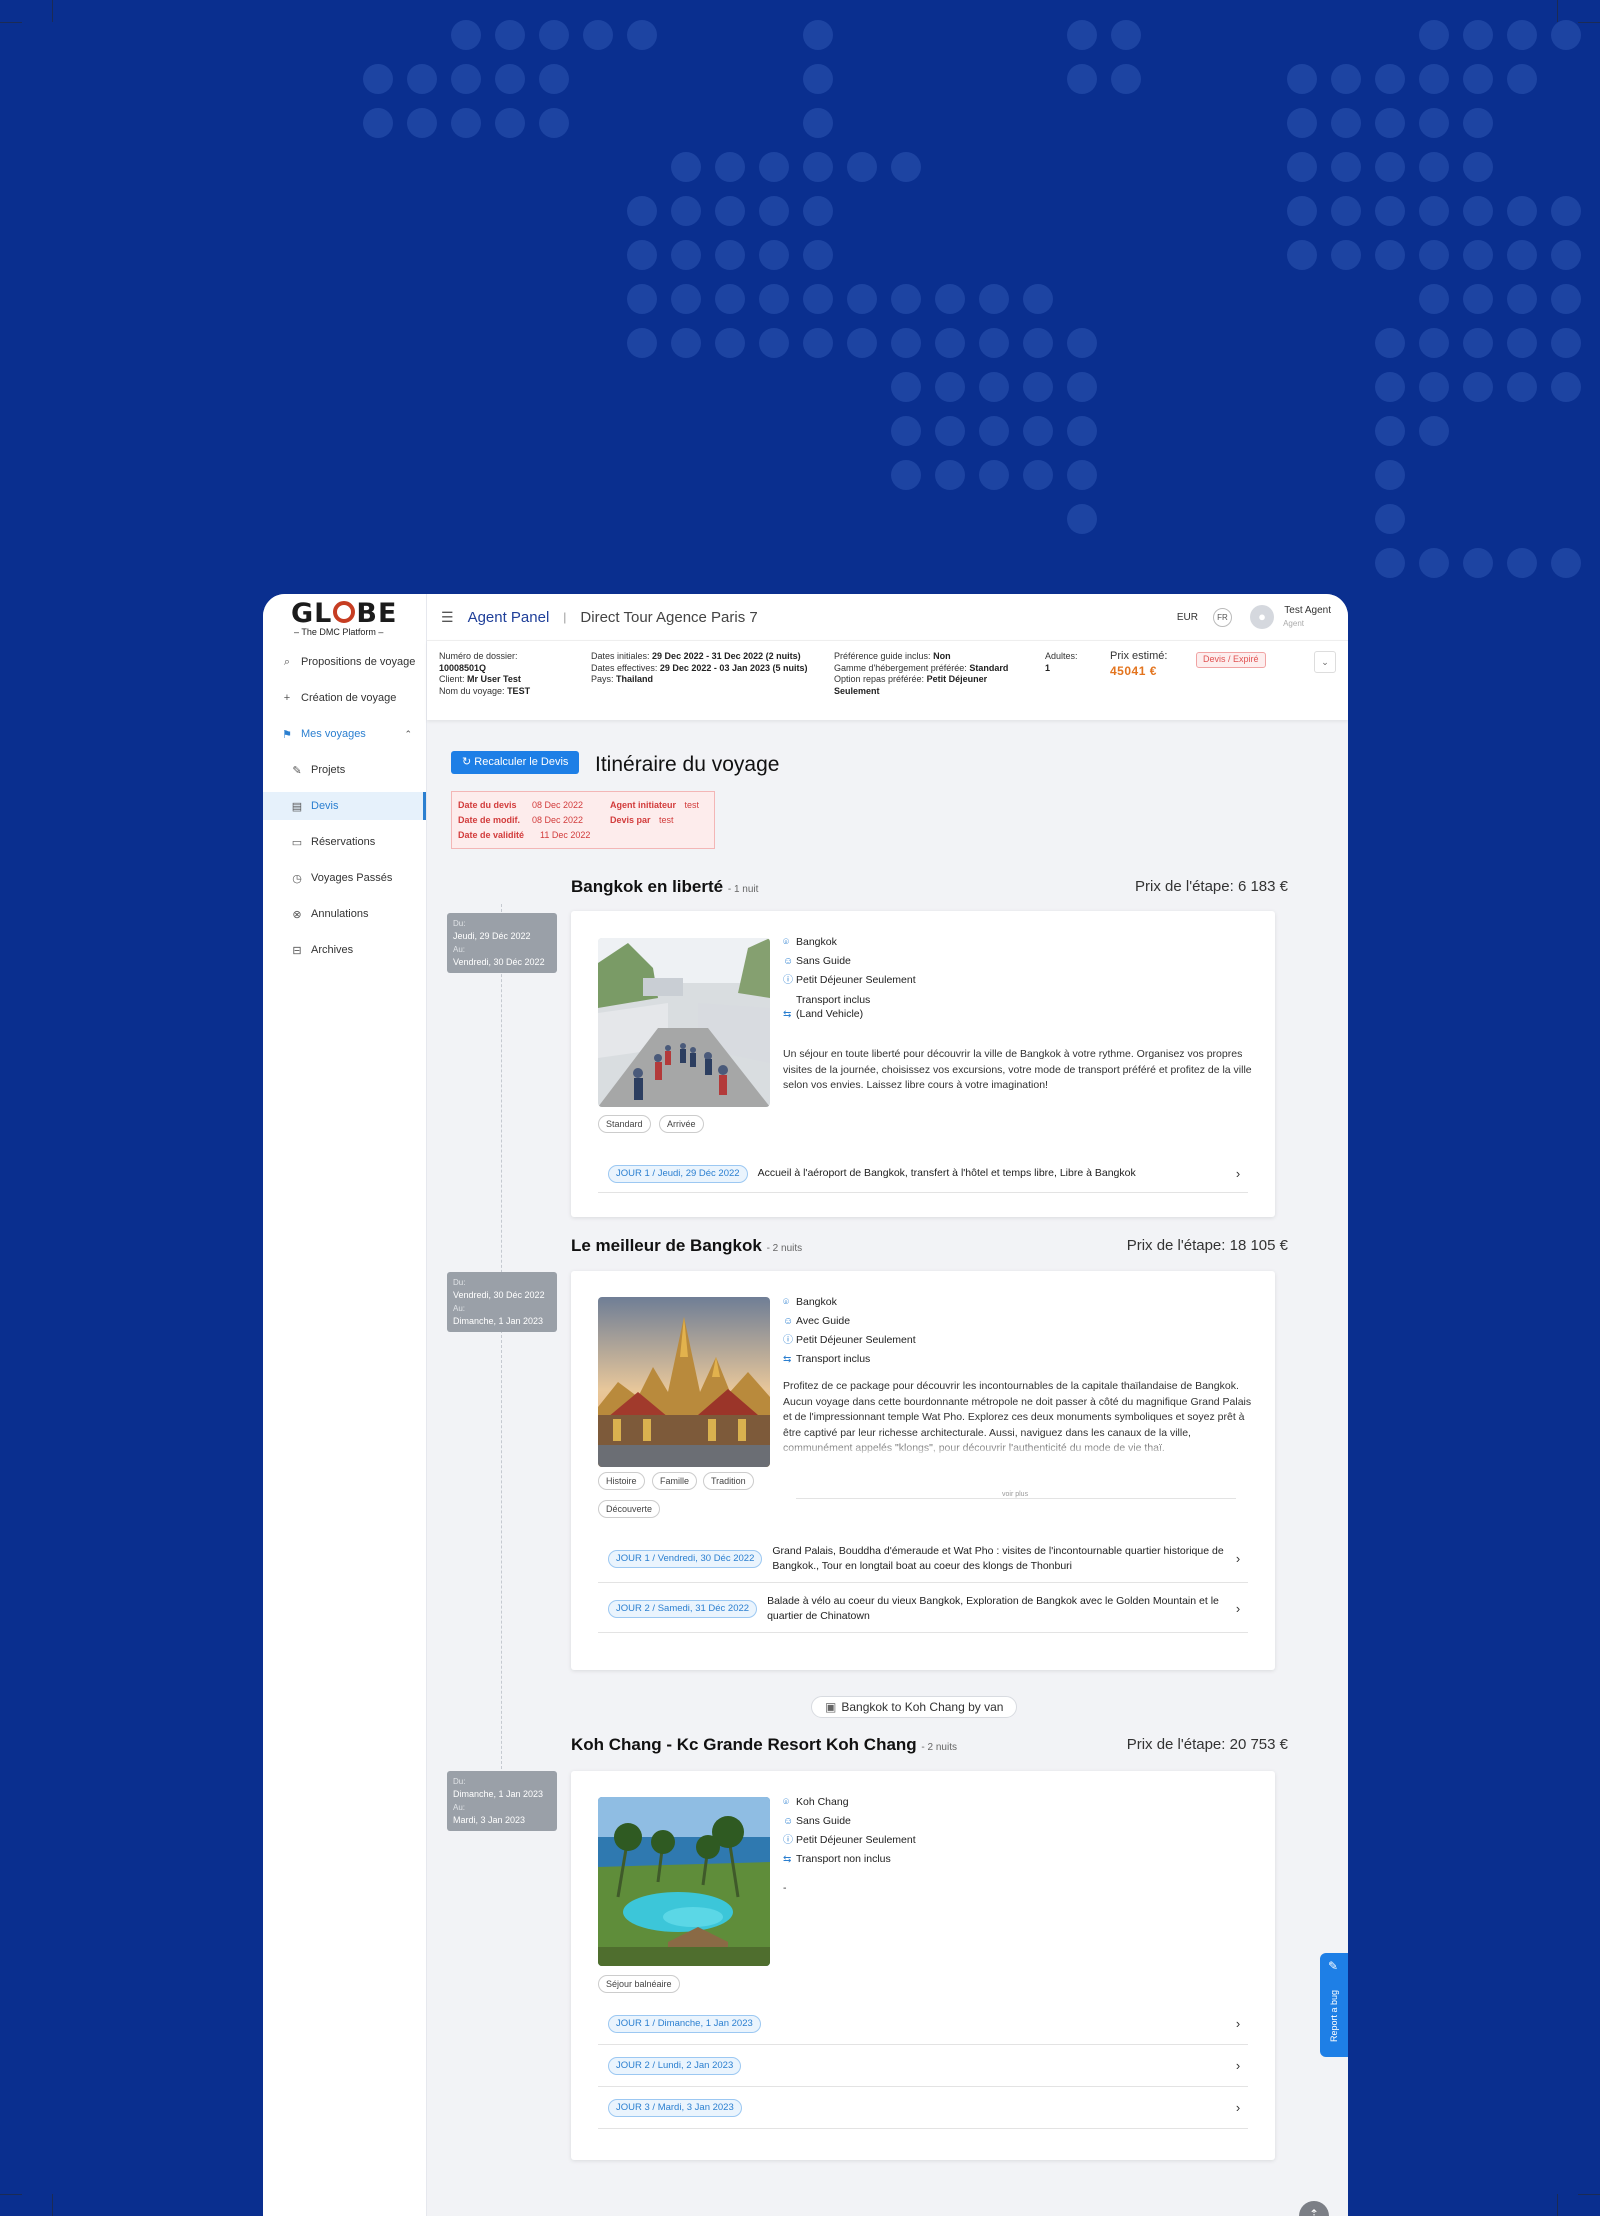 The image size is (1600, 2216). What do you see at coordinates (344, 734) in the screenshot?
I see `sidebar-item-mes-voyages: ⚑ Mes voyages ⌃` at bounding box center [344, 734].